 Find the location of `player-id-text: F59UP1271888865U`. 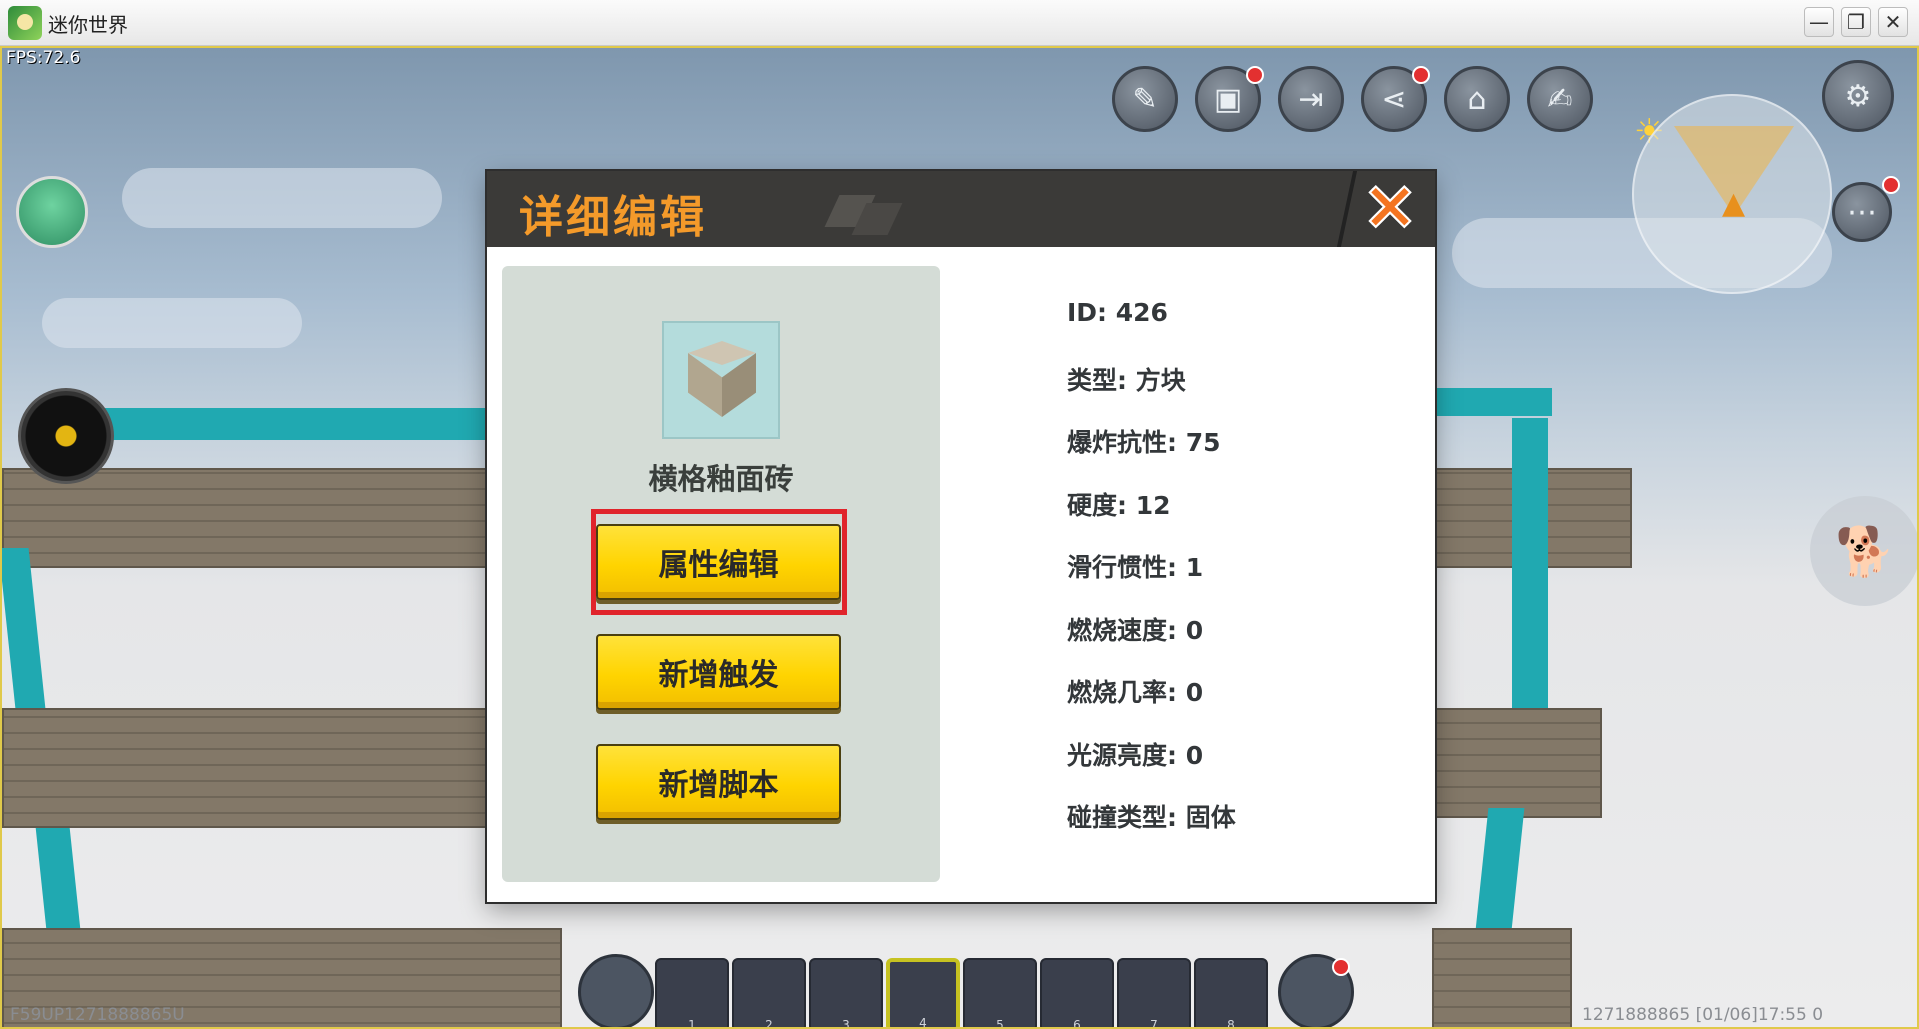

player-id-text: F59UP1271888865U is located at coordinates (97, 1015).